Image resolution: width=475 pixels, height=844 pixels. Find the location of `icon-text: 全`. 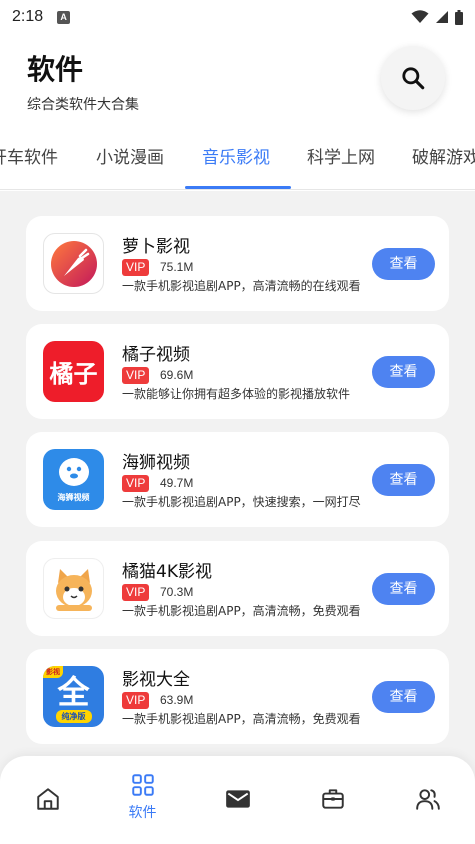

icon-text: 全 is located at coordinates (73, 692).